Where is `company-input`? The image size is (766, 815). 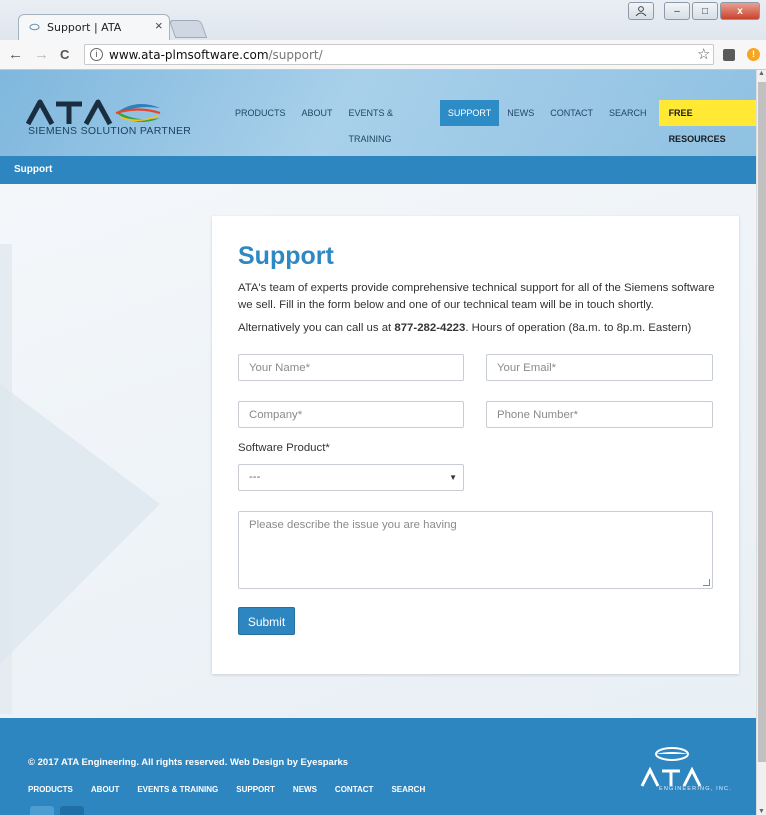 company-input is located at coordinates (351, 414).